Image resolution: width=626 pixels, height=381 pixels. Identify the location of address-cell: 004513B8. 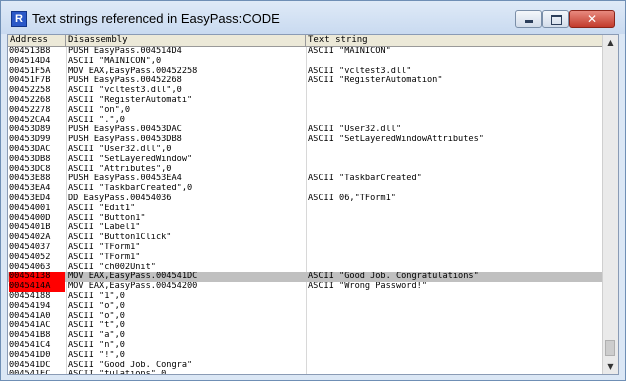
(30, 51).